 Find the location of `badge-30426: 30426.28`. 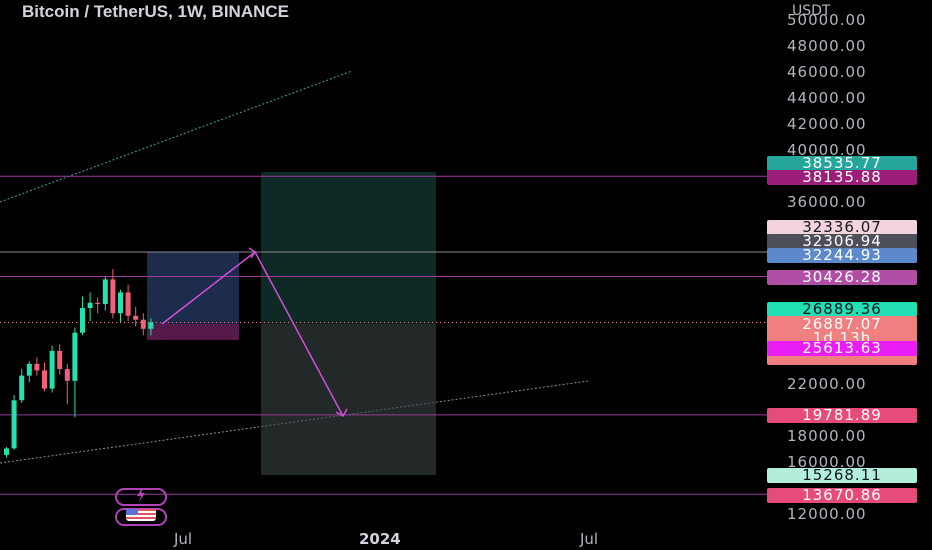

badge-30426: 30426.28 is located at coordinates (842, 277).